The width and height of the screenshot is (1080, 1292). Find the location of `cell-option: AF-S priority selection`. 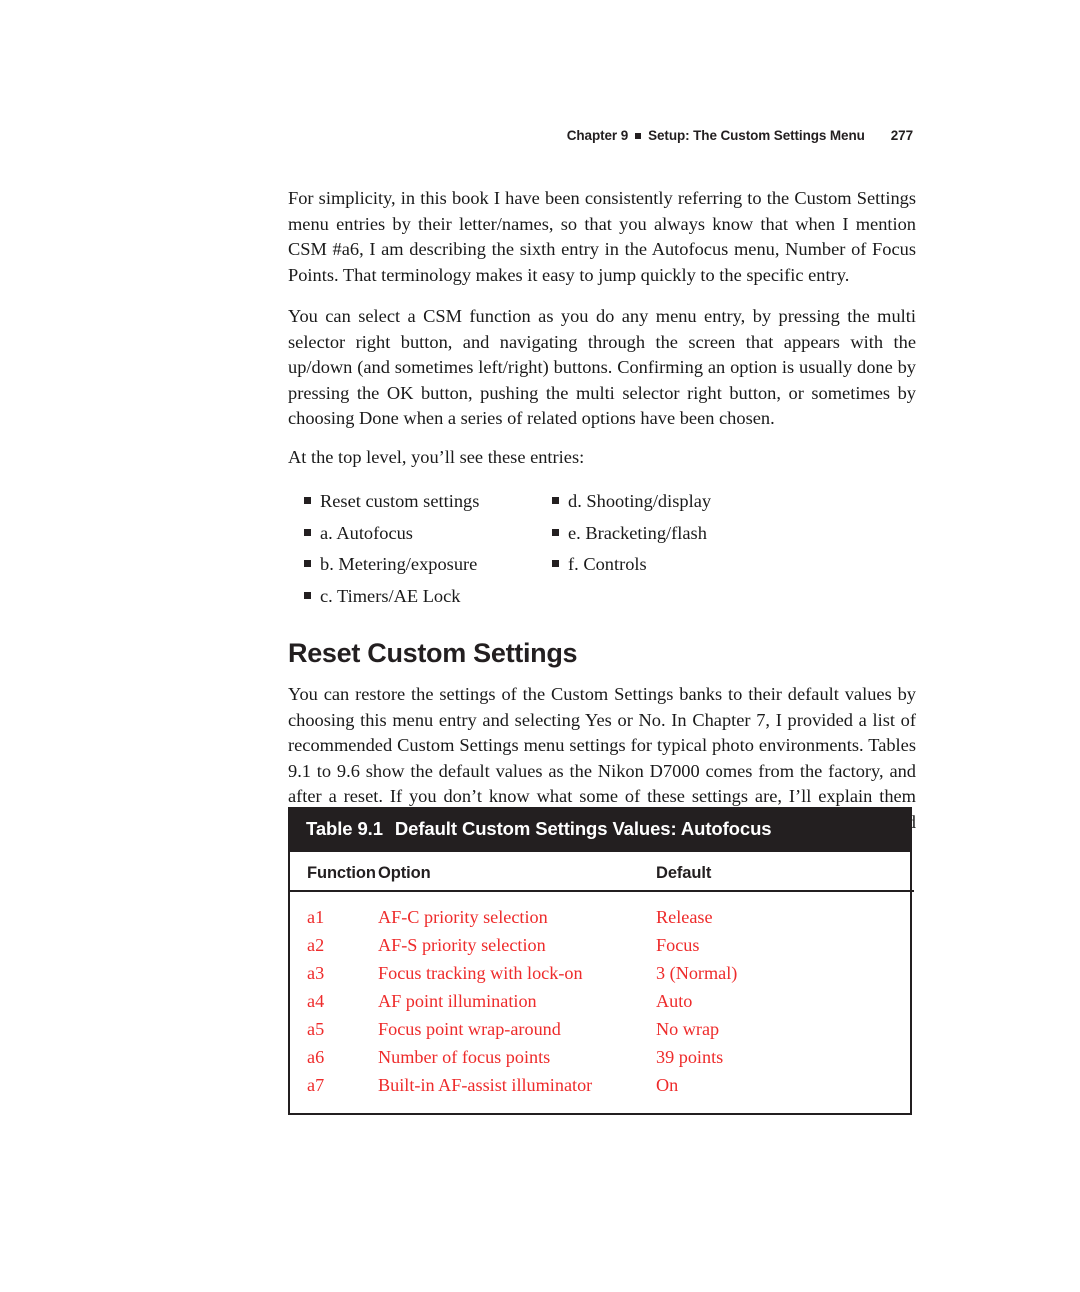

cell-option: AF-S priority selection is located at coordinates (462, 945).